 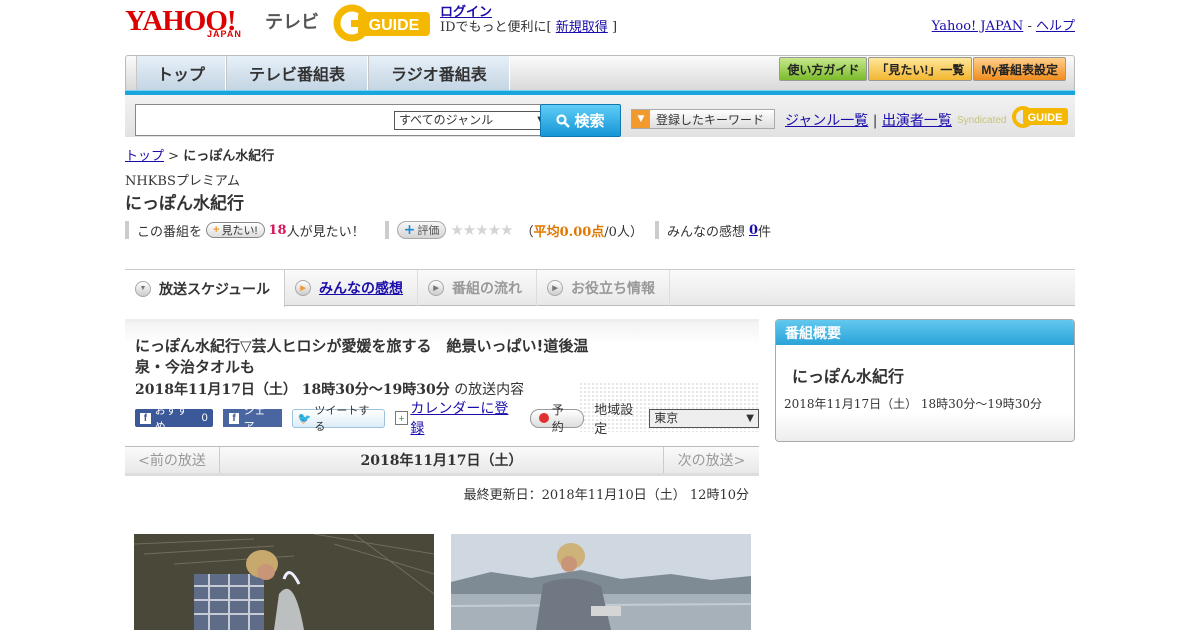 What do you see at coordinates (342, 120) in the screenshot?
I see `search-input: すべてのジャンル ▼` at bounding box center [342, 120].